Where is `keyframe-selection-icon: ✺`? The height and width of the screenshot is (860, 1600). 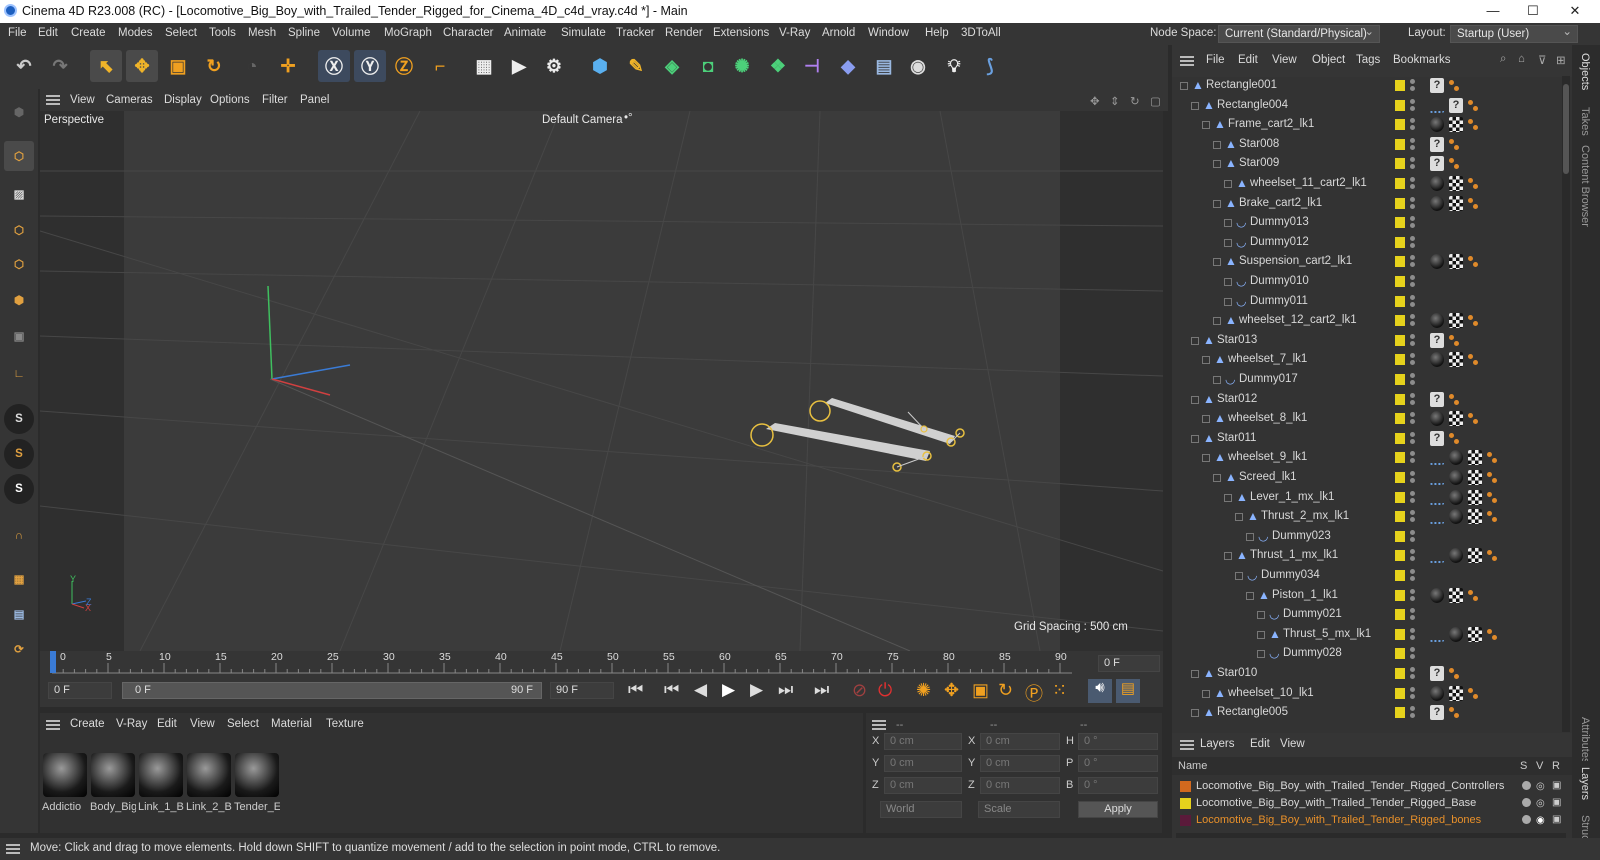
keyframe-selection-icon: ✺ is located at coordinates (923, 690).